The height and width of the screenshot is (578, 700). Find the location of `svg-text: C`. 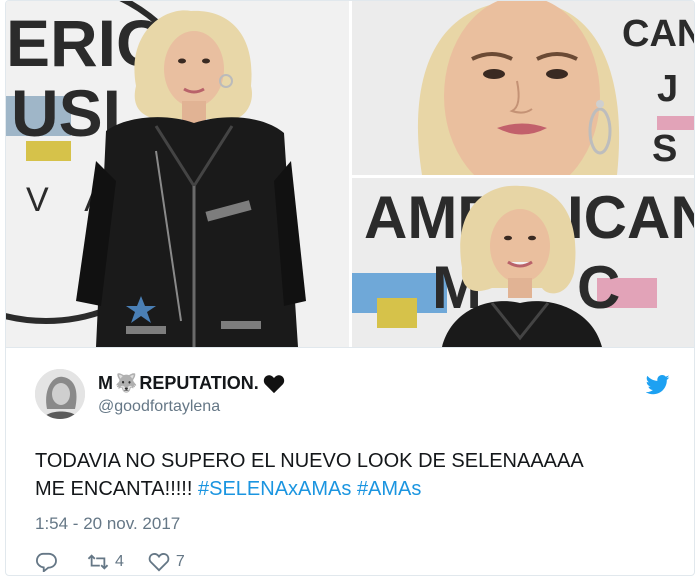

svg-text: C is located at coordinates (598, 287).